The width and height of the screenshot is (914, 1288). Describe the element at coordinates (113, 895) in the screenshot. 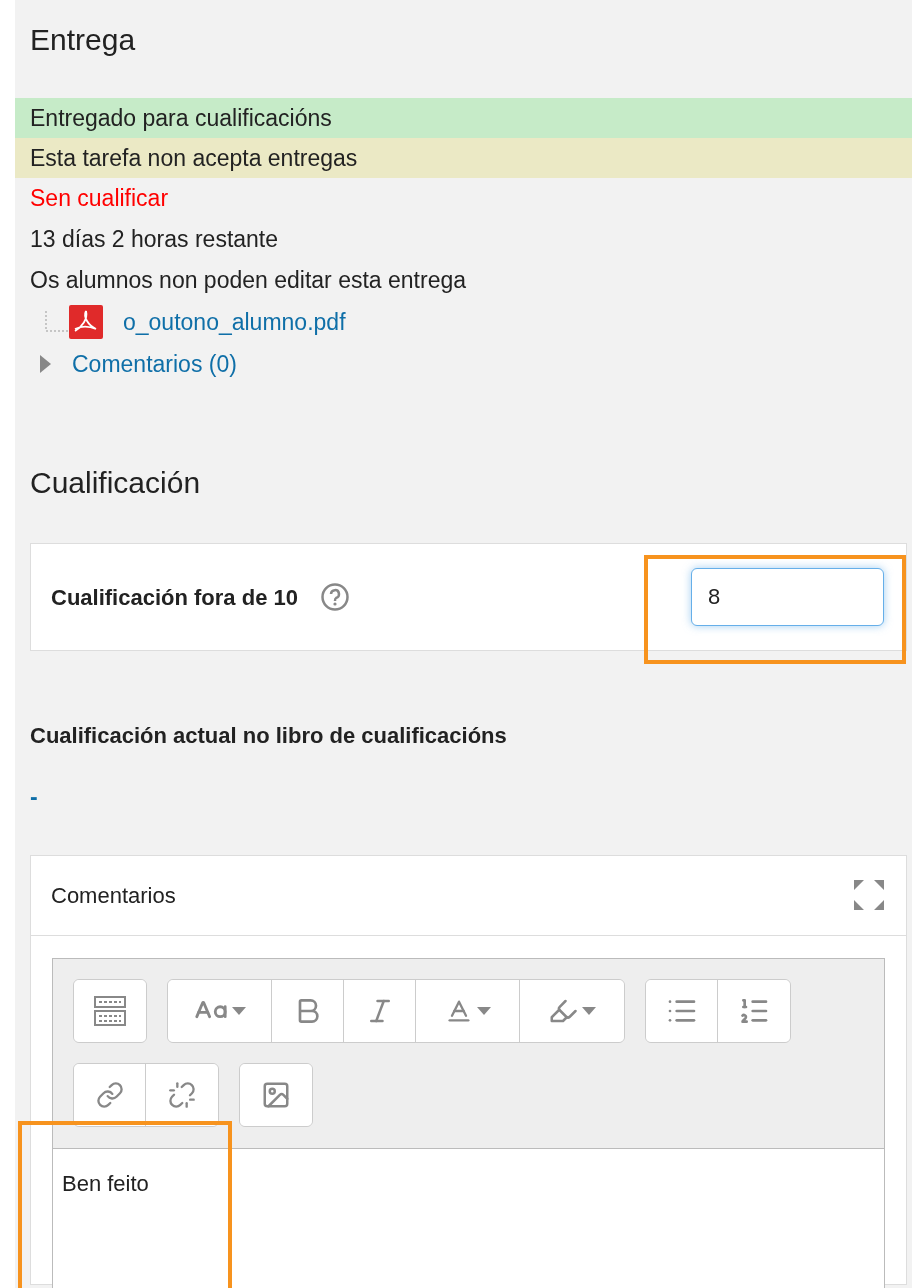

I see `feedback-title: Comentarios` at that location.